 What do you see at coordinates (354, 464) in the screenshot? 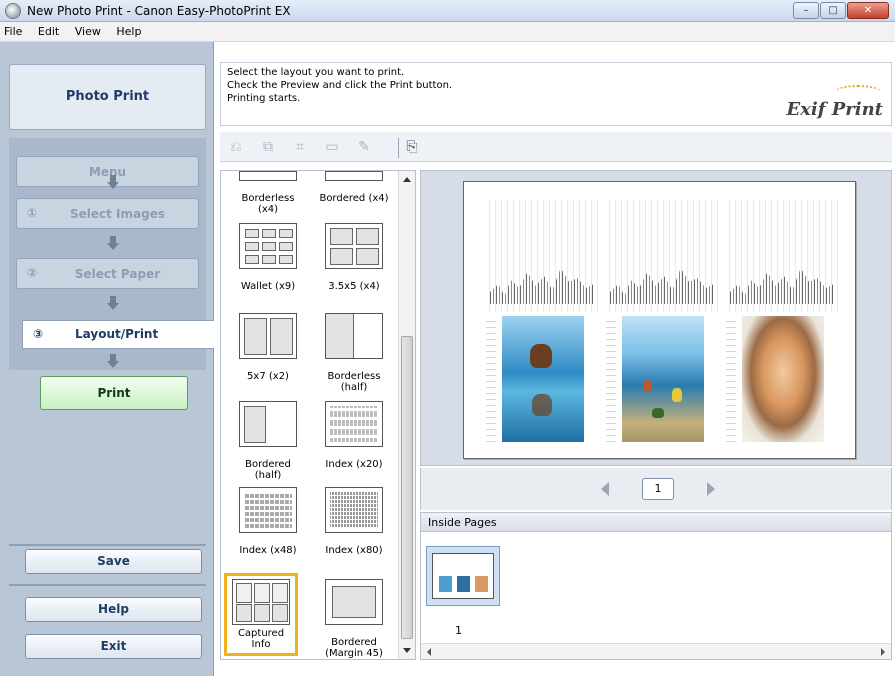
I see `layout-label: Index (x20)` at bounding box center [354, 464].